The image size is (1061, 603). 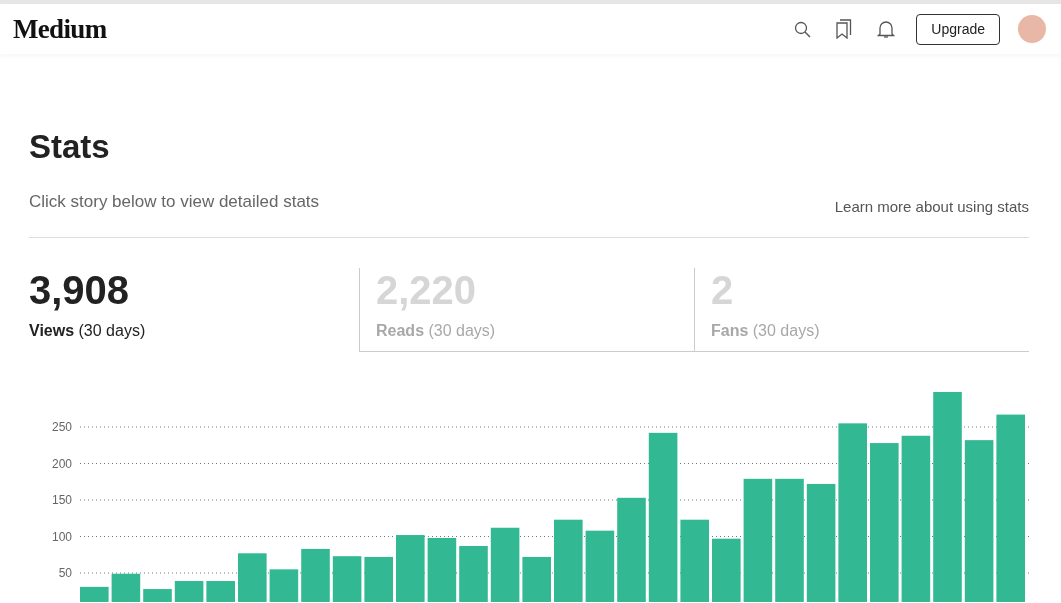 I want to click on metric-label: Views (30 days), so click(x=88, y=330).